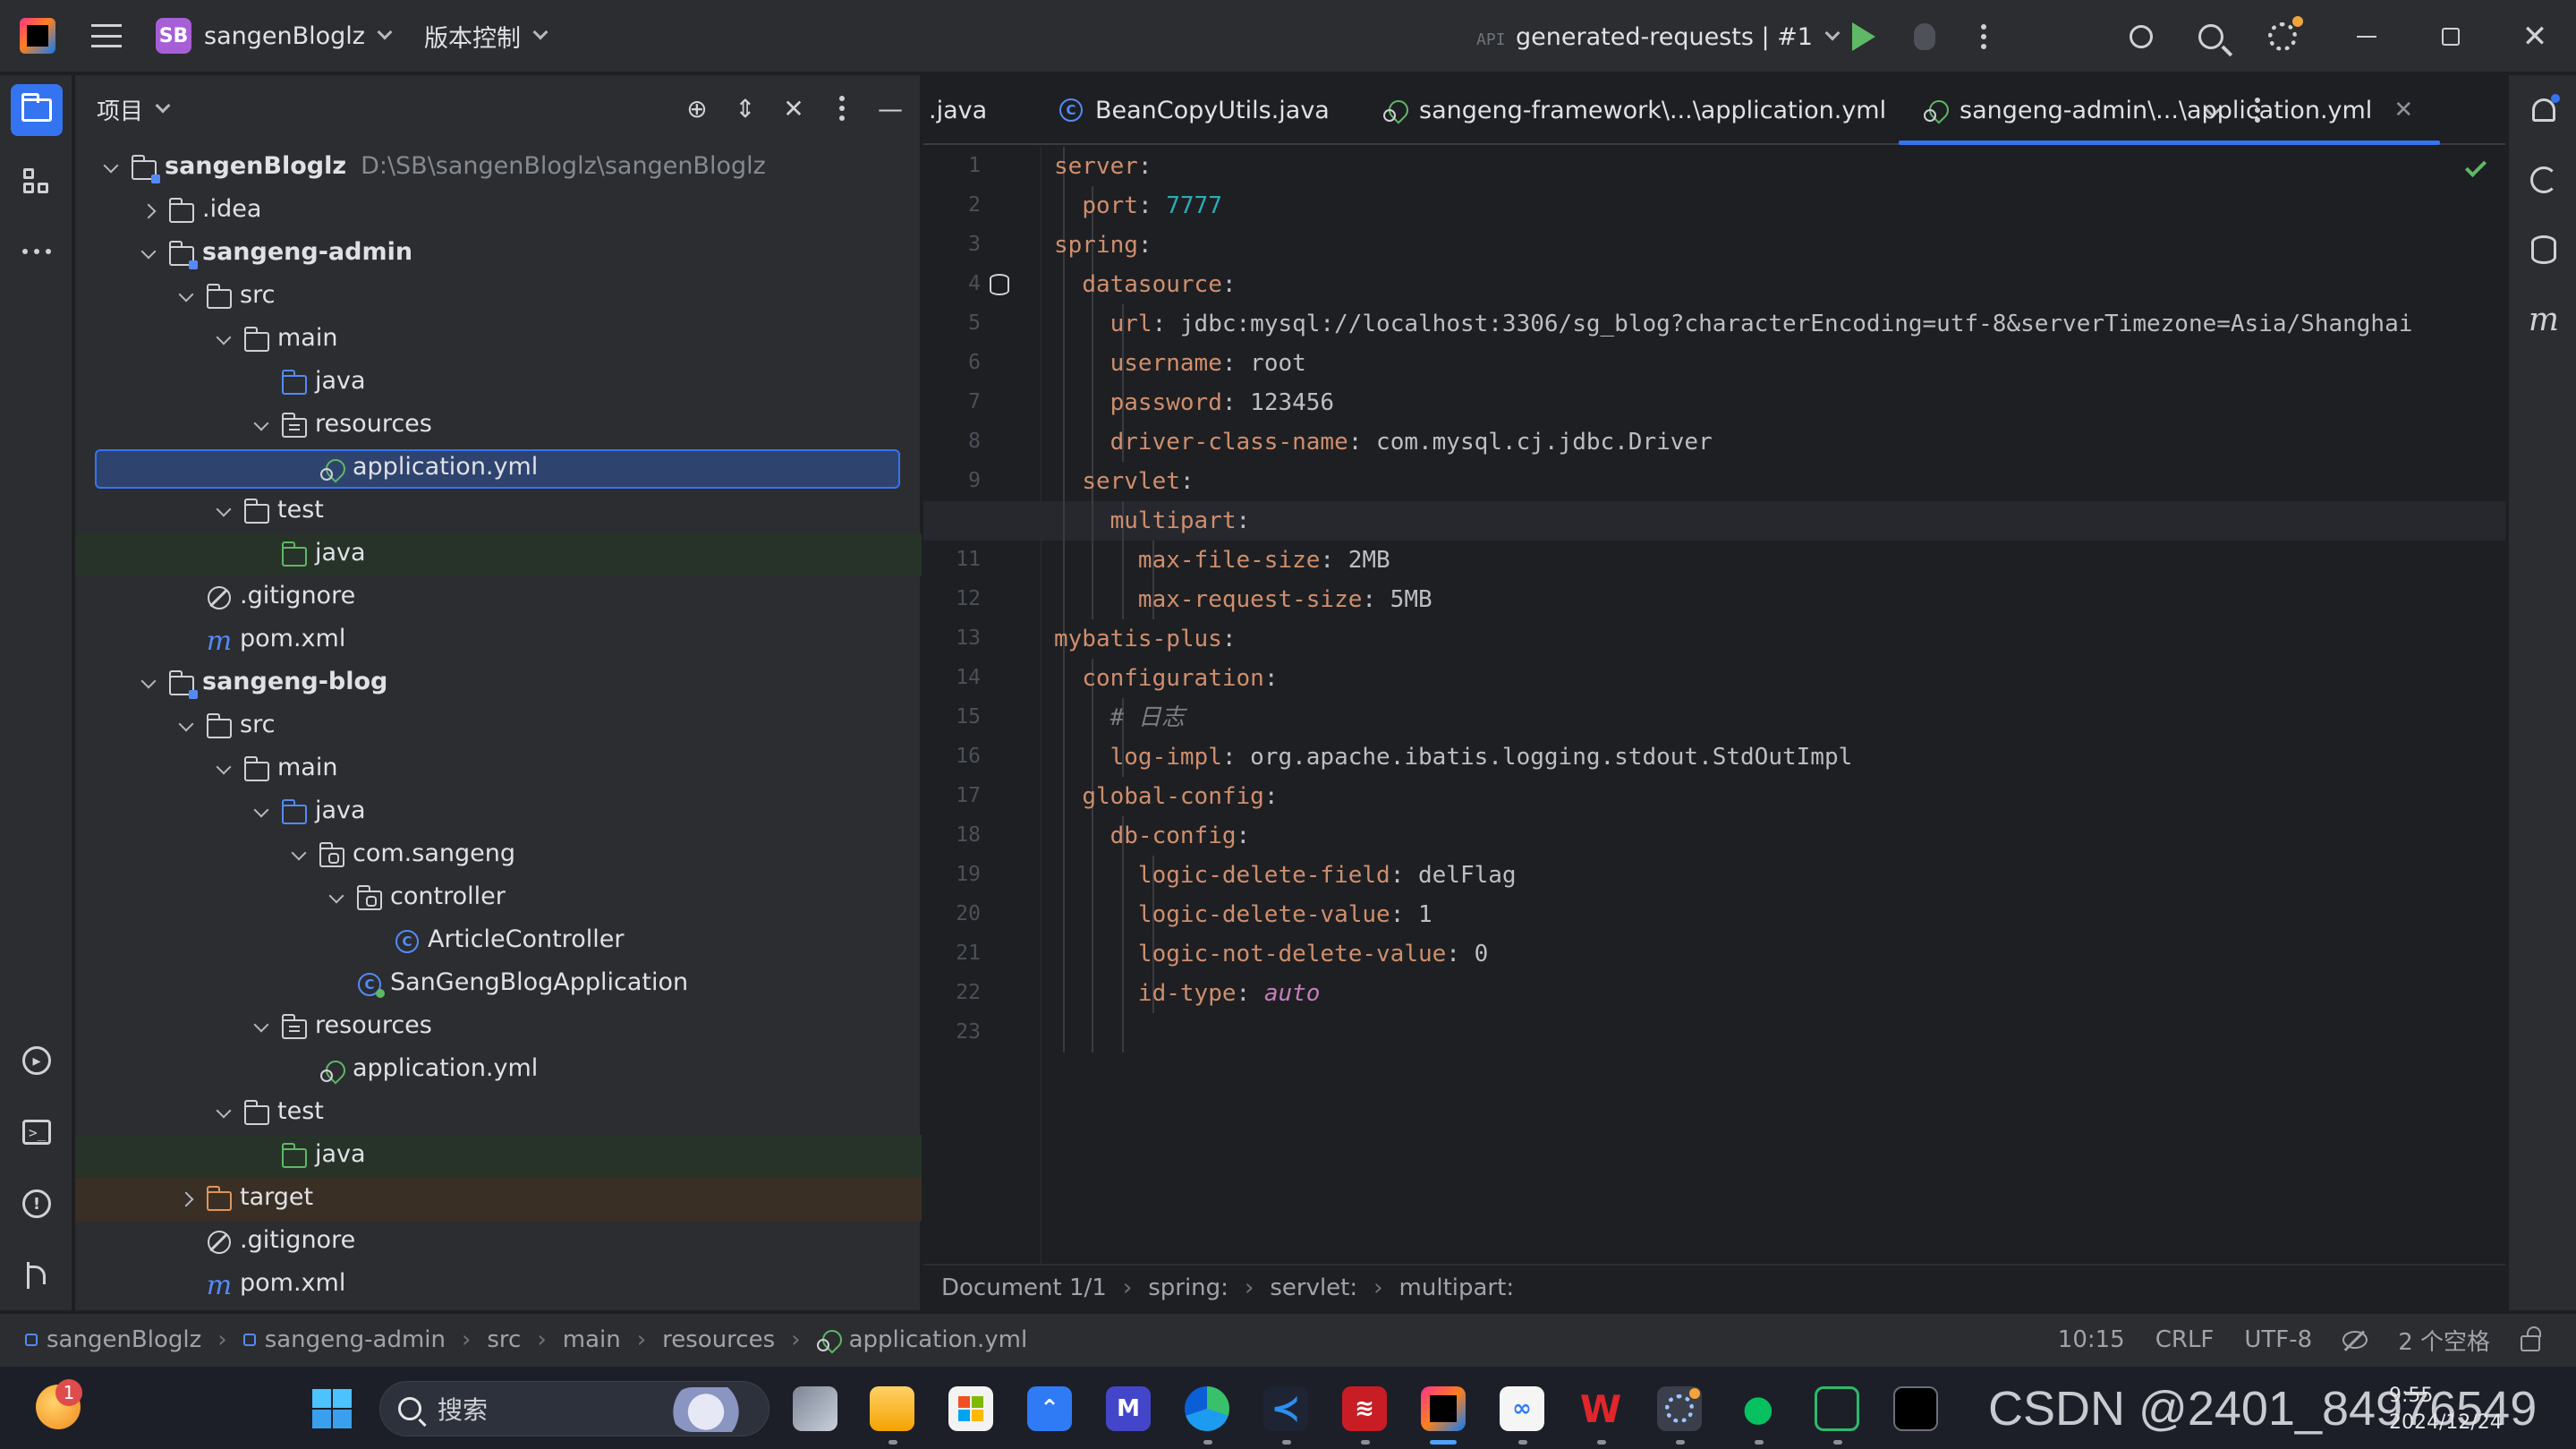 This screenshot has height=1449, width=2576. What do you see at coordinates (815, 1408) in the screenshot?
I see `task-view-icon` at bounding box center [815, 1408].